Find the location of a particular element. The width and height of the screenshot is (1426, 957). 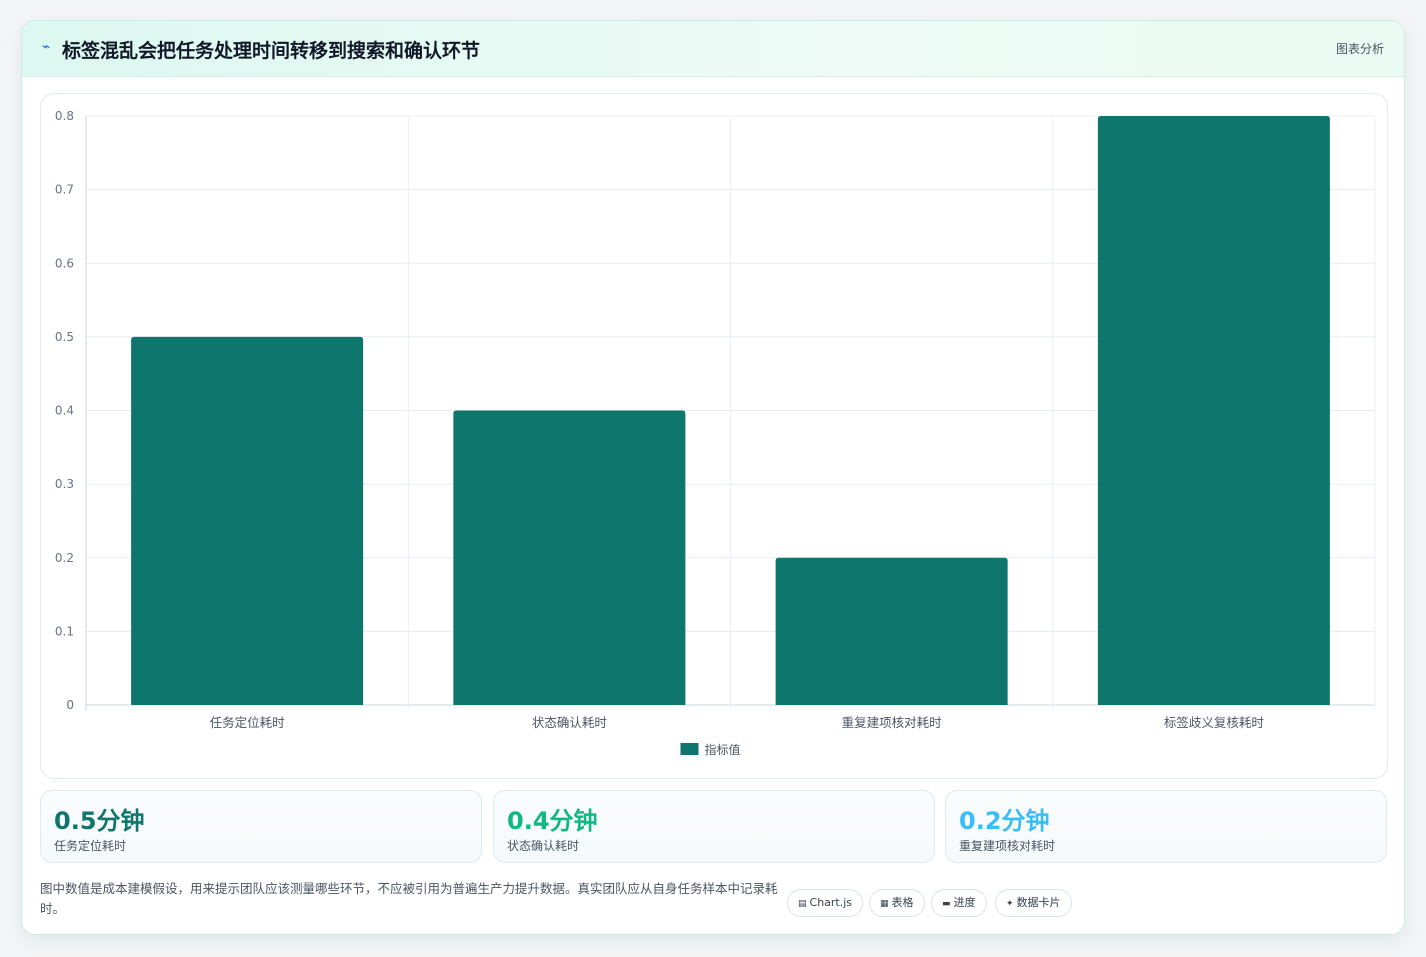

pill-chartjs: ▤ Chart.js is located at coordinates (825, 903).